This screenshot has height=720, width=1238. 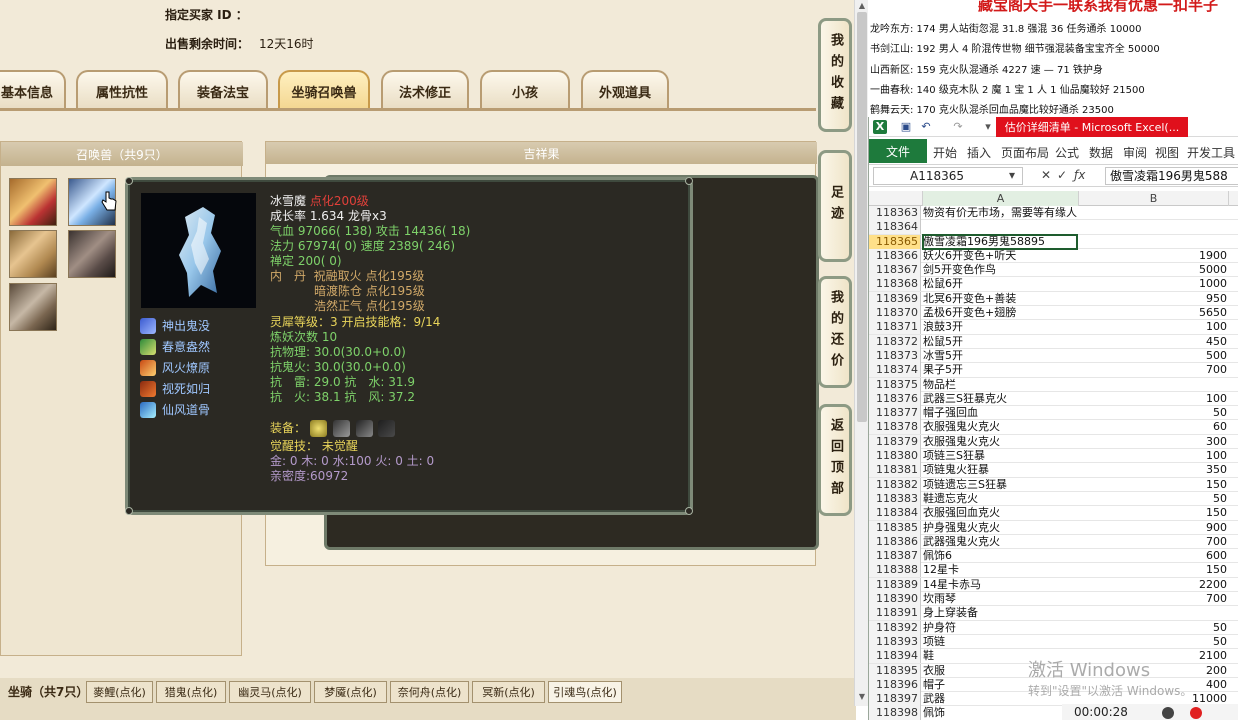 I want to click on cell-b: 2200, so click(x=1154, y=585).